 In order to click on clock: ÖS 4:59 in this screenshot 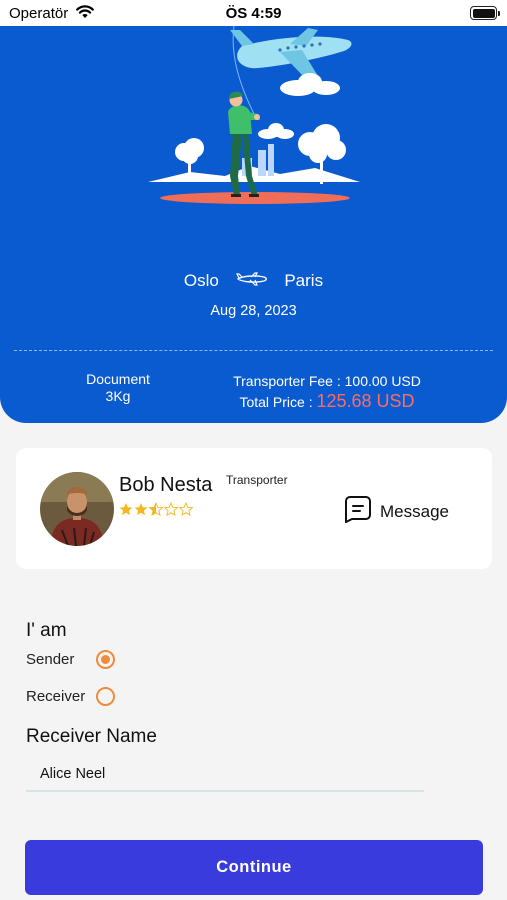, I will do `click(253, 13)`.